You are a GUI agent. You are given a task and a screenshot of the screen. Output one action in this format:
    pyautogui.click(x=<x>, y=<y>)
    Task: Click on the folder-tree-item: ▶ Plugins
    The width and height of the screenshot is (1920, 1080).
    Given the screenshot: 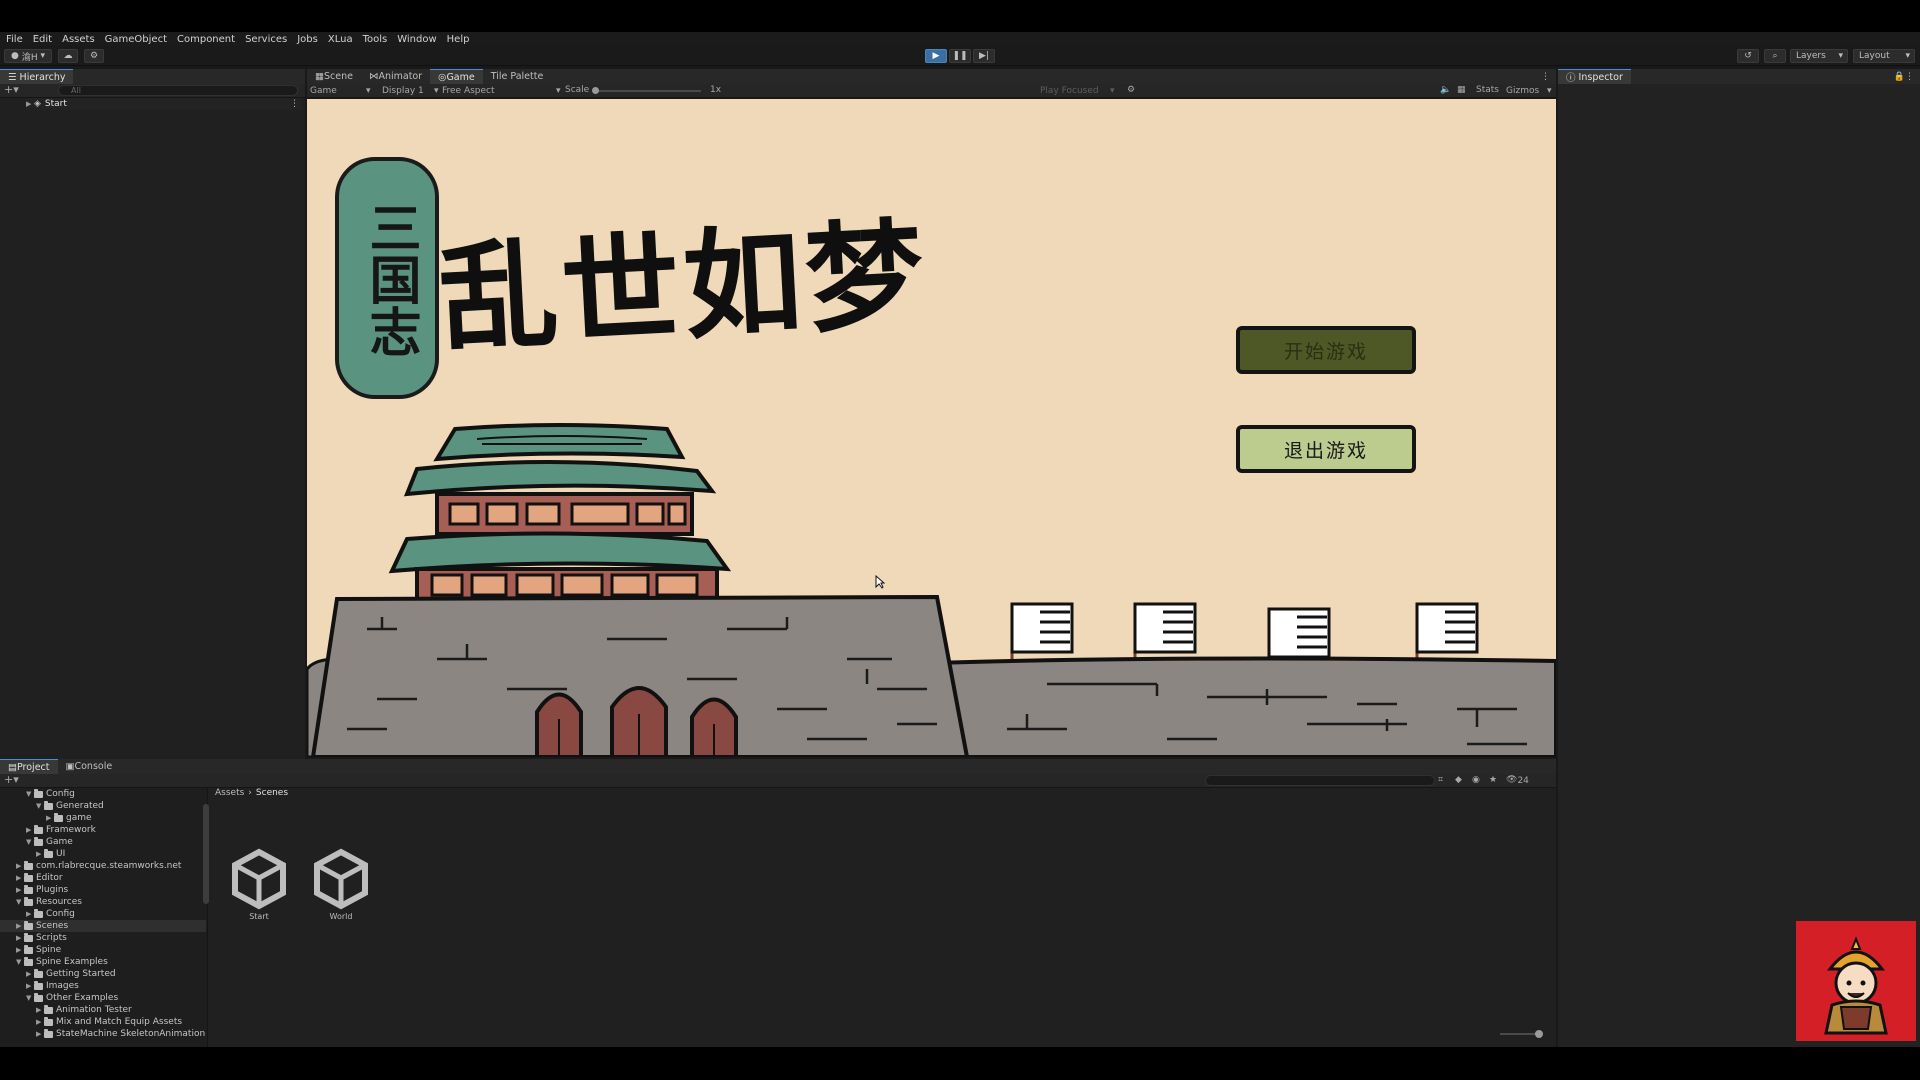 What is the action you would take?
    pyautogui.click(x=103, y=890)
    